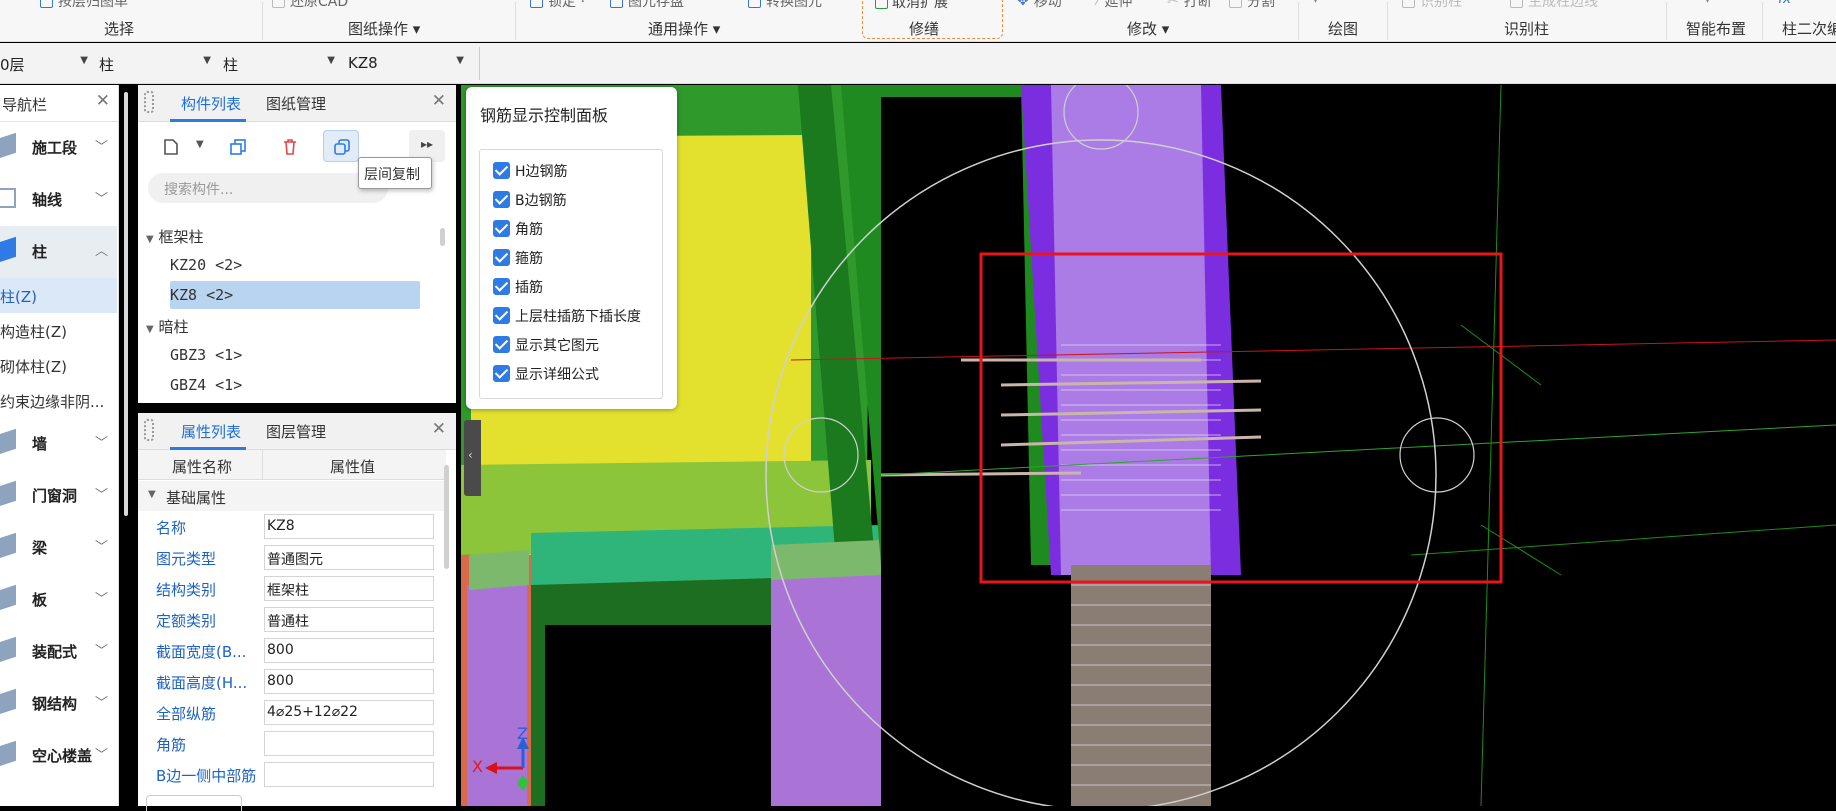 The width and height of the screenshot is (1836, 811). I want to click on ribbon-group-draw: ▾ 绘图, so click(1343, 21).